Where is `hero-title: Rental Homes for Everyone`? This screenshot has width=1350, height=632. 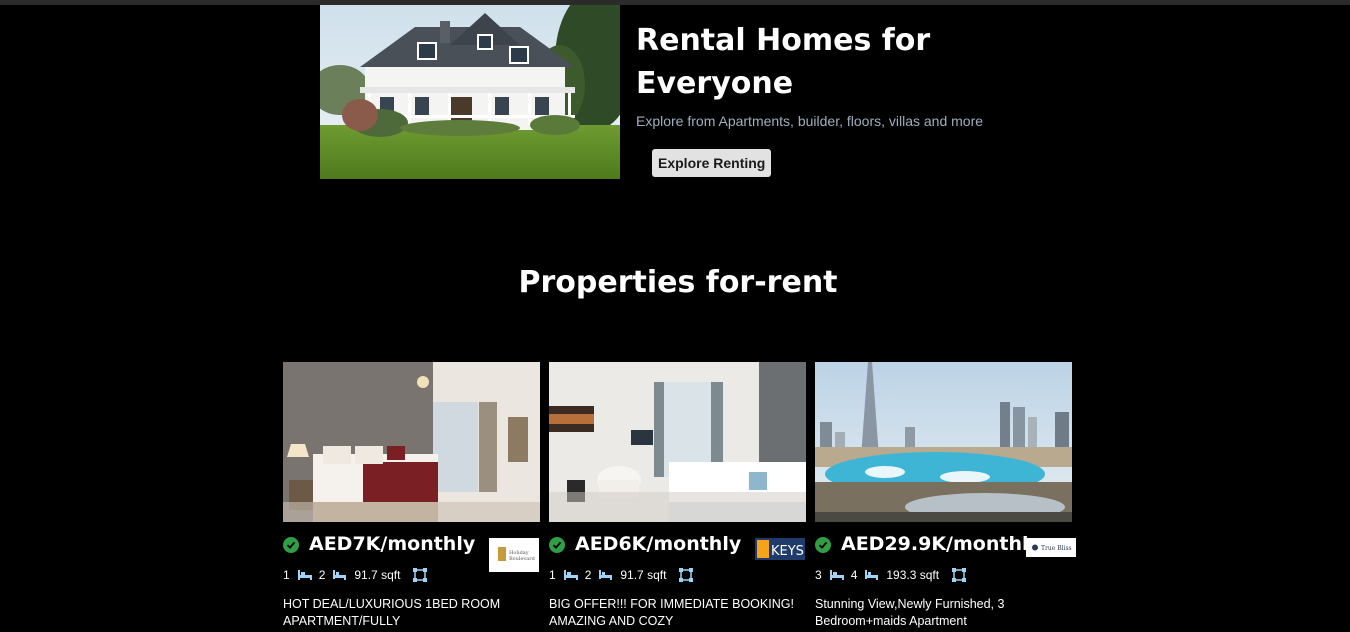 hero-title: Rental Homes for Everyone is located at coordinates (783, 62).